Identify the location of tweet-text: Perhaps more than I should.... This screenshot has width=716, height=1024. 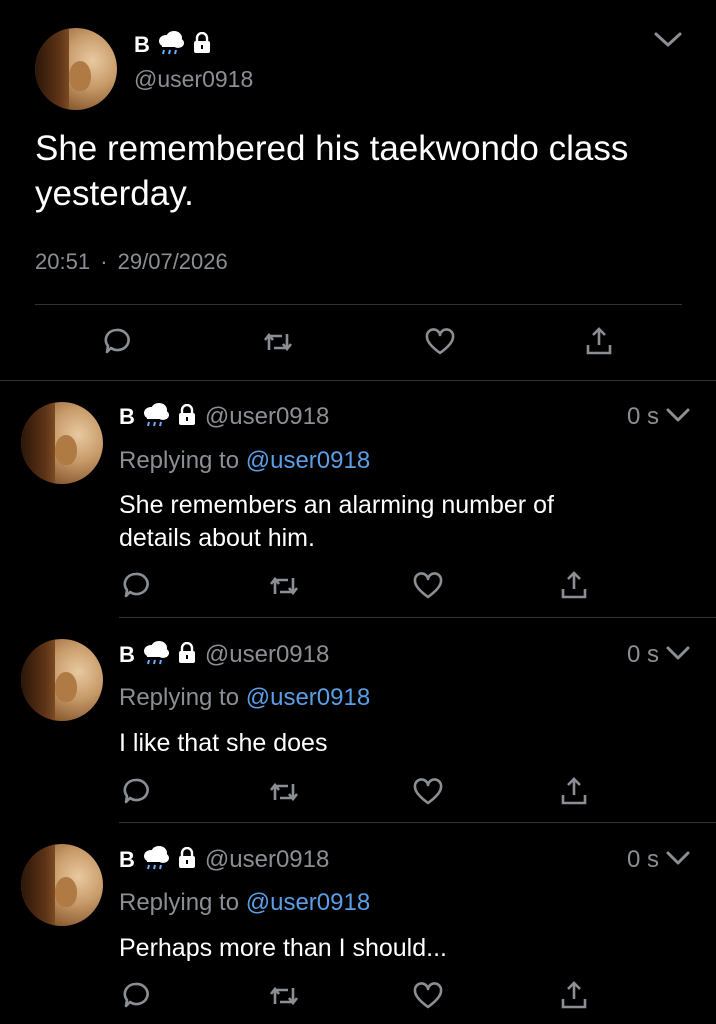
(283, 948).